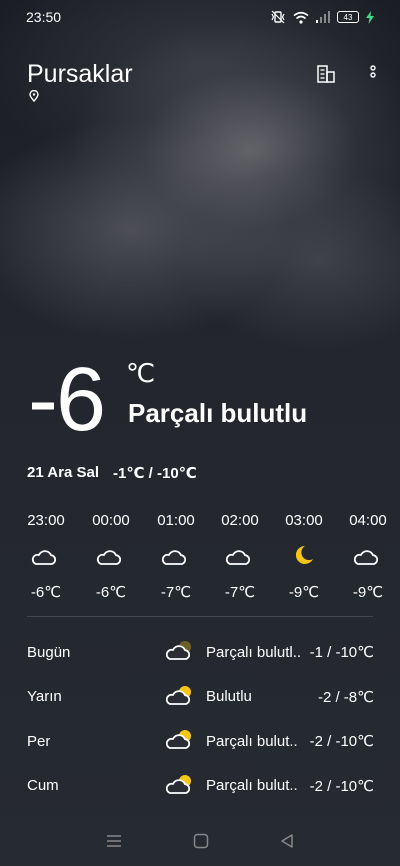 This screenshot has width=400, height=866. Describe the element at coordinates (200, 616) in the screenshot. I see `divider` at that location.